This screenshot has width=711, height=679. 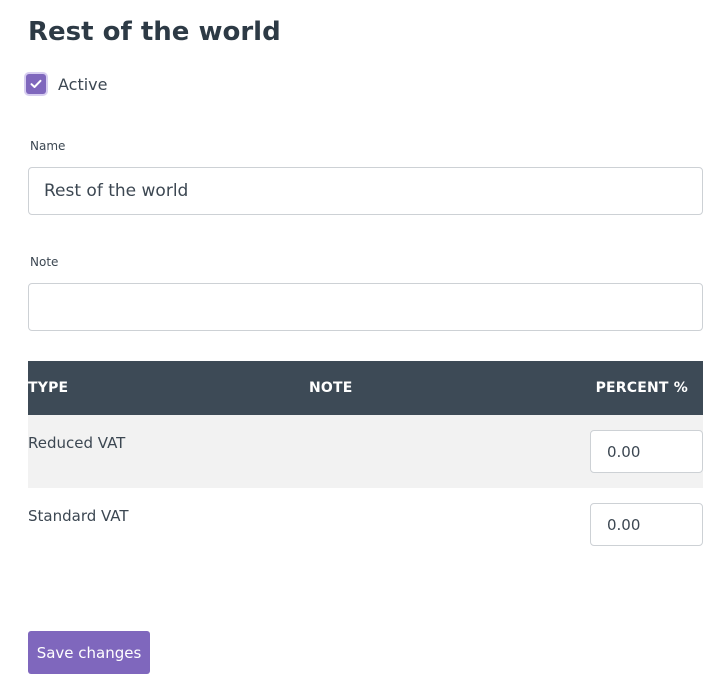 I want to click on note-field-label: Note, so click(x=44, y=262).